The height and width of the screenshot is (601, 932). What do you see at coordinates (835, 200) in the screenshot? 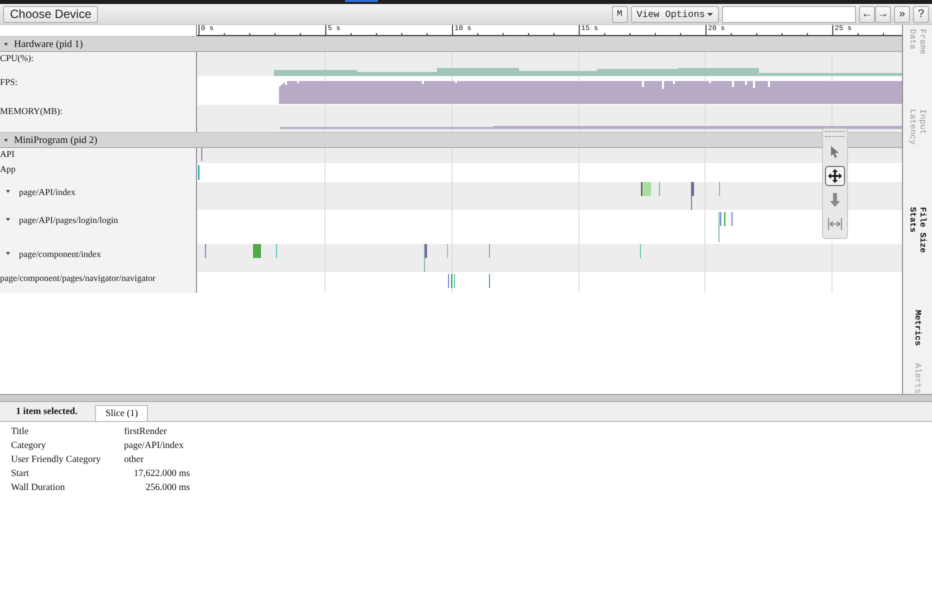
I see `down-arrow-icon` at bounding box center [835, 200].